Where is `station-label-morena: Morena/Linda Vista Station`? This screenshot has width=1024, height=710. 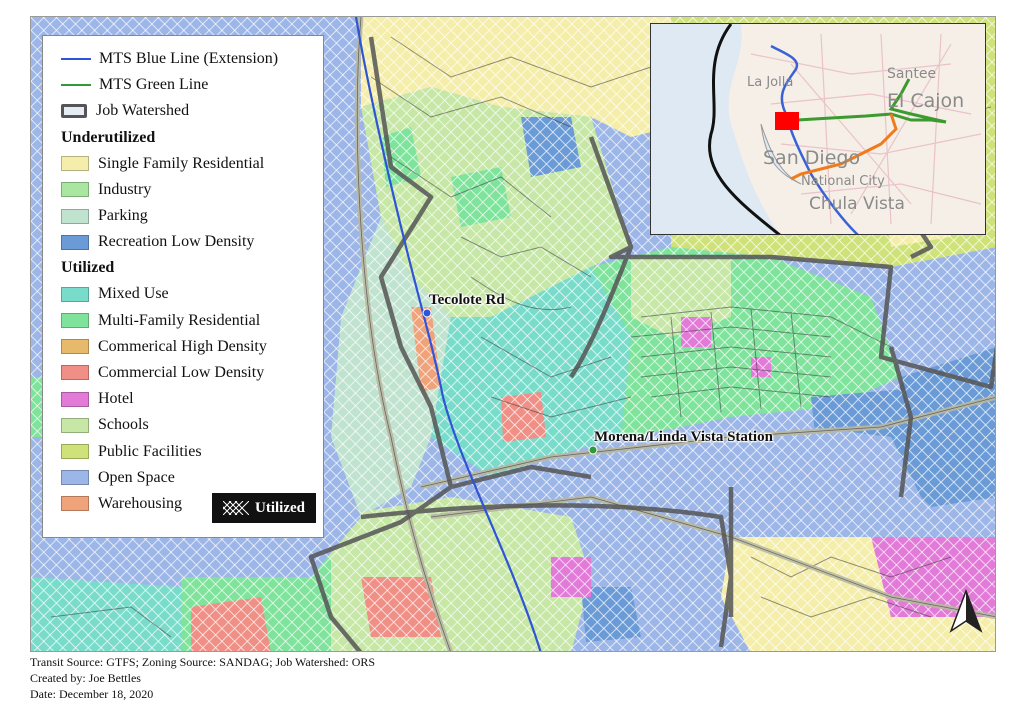 station-label-morena: Morena/Linda Vista Station is located at coordinates (683, 437).